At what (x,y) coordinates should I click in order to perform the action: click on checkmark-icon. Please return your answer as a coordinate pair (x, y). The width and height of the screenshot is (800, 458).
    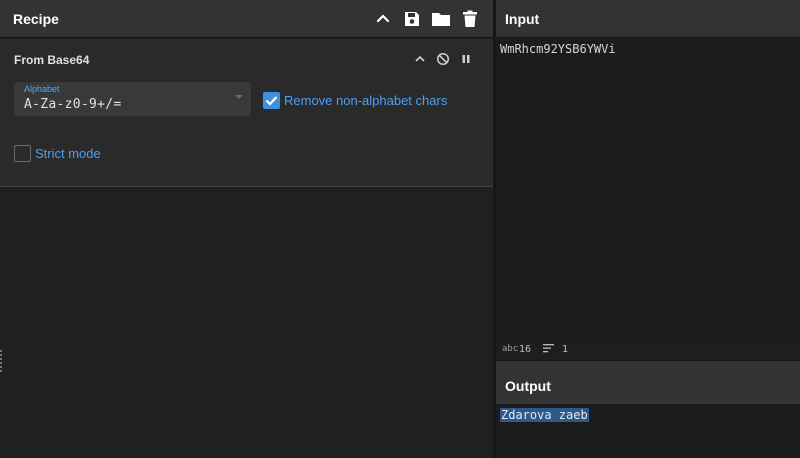
    Looking at the image, I should click on (271, 101).